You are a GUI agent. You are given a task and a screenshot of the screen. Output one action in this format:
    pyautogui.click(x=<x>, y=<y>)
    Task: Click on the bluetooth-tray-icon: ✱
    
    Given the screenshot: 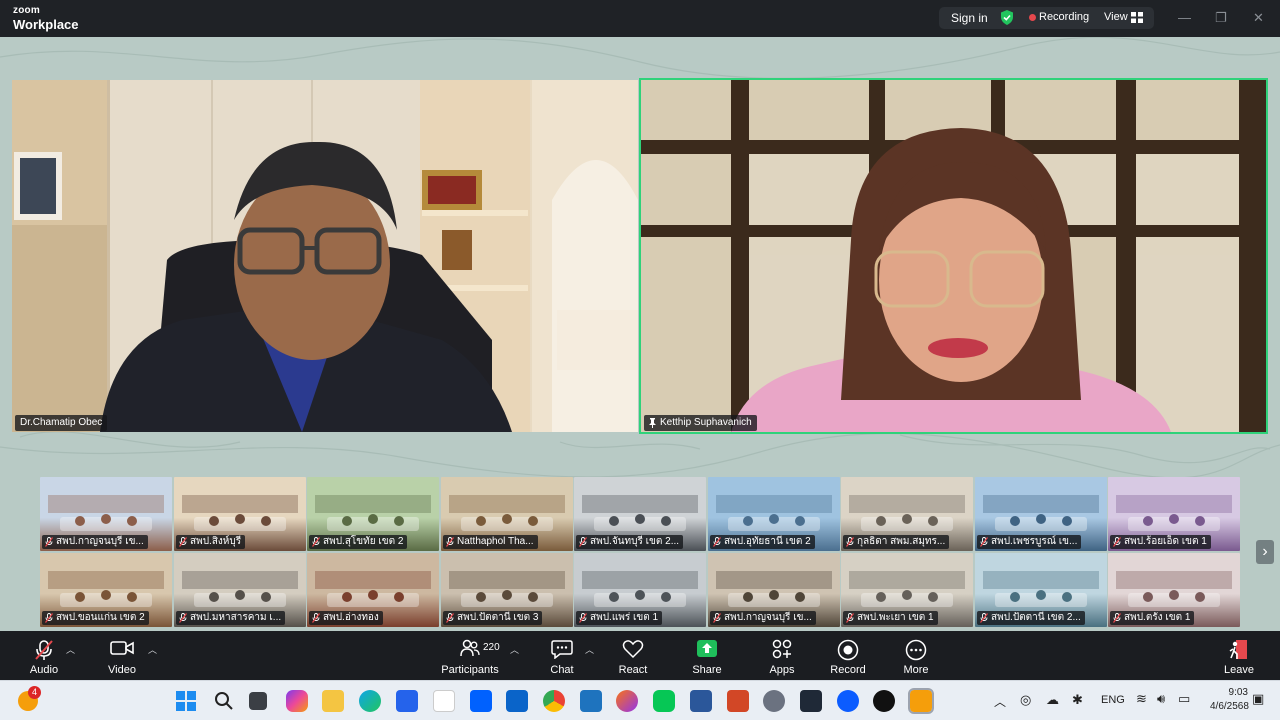 What is the action you would take?
    pyautogui.click(x=1077, y=700)
    